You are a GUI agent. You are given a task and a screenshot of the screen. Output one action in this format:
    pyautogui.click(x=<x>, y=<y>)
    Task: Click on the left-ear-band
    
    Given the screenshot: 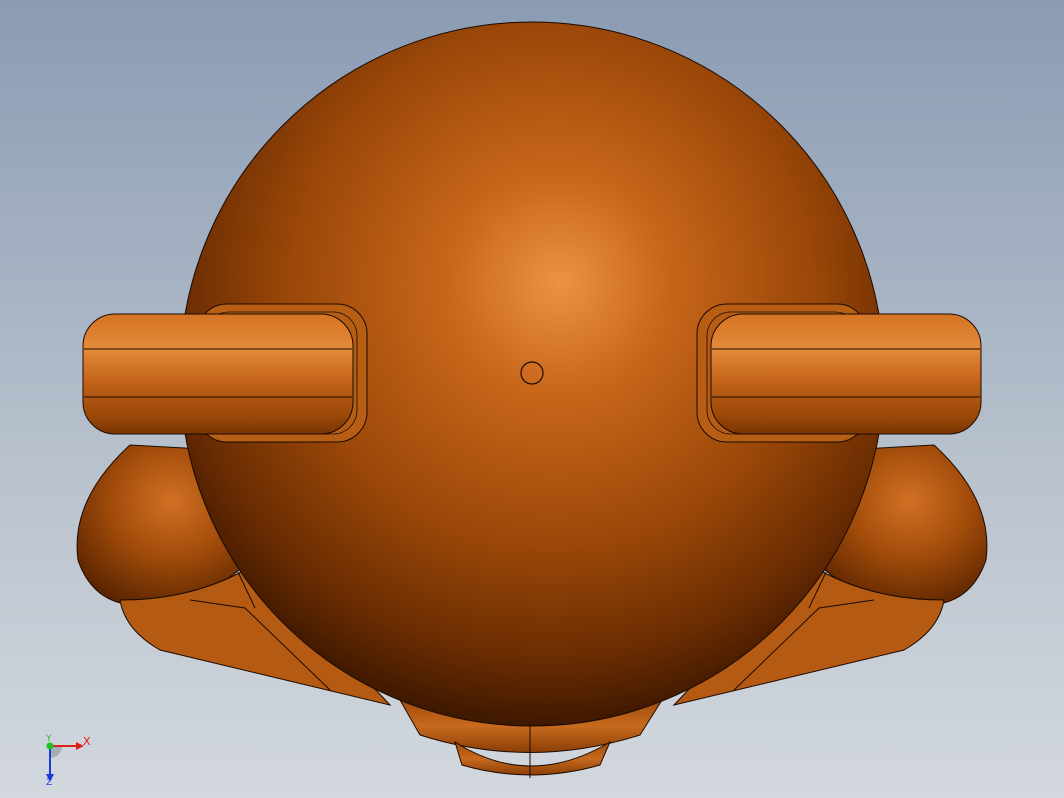 What is the action you would take?
    pyautogui.click(x=225, y=373)
    